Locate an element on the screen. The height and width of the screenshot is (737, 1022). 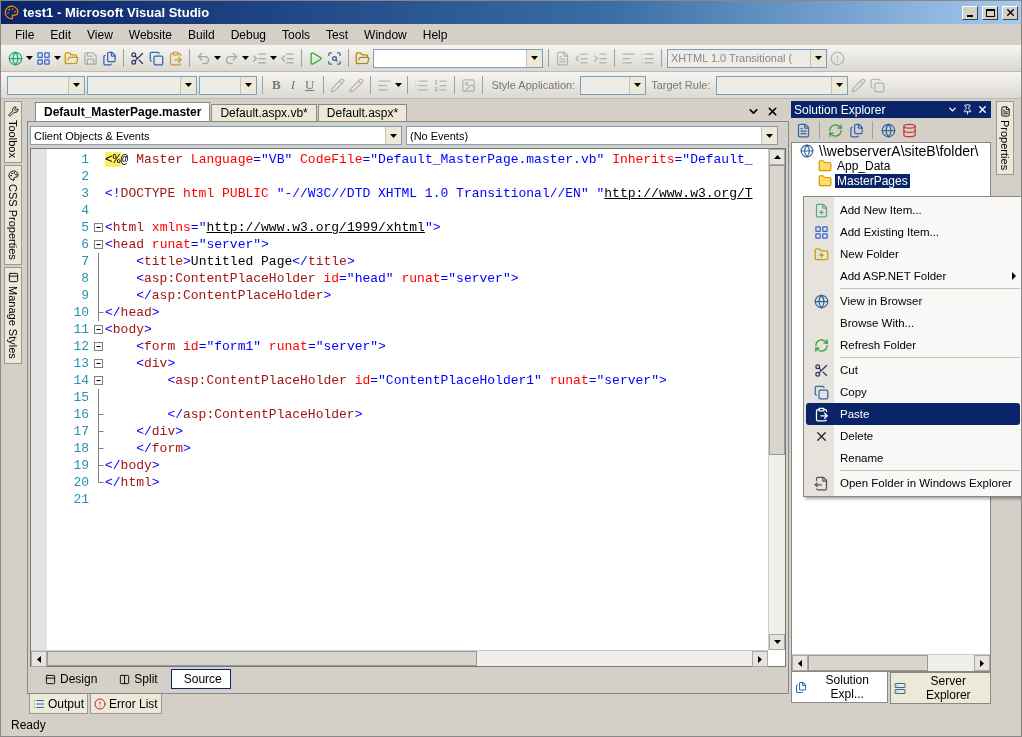
code-link: http://www.w3.org/T is located at coordinates (678, 193).